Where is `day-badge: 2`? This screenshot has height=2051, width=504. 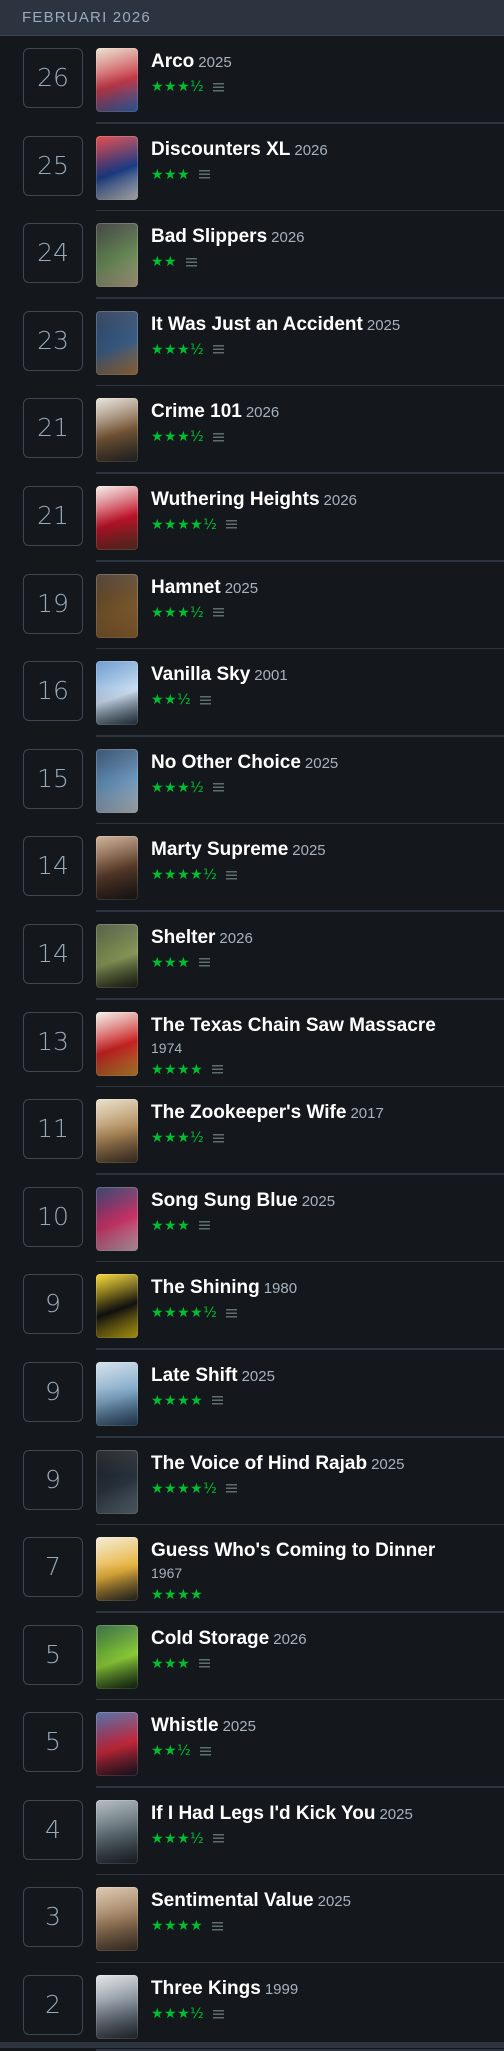 day-badge: 2 is located at coordinates (53, 2005).